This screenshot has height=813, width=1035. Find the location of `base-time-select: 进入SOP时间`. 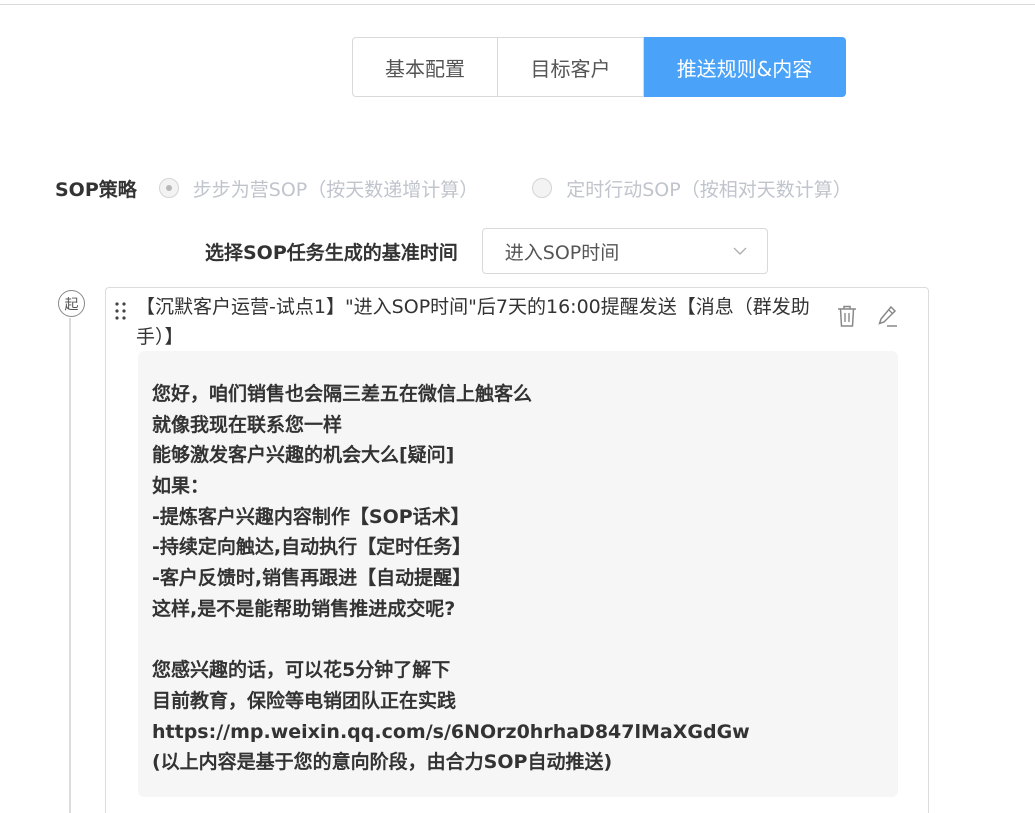

base-time-select: 进入SOP时间 is located at coordinates (624, 251).